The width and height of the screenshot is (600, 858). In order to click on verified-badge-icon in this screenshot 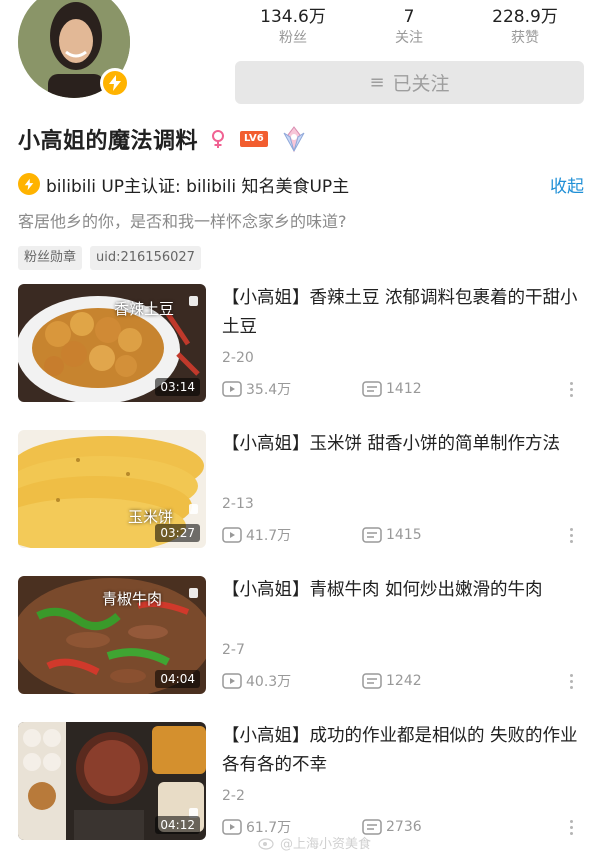, I will do `click(115, 83)`.